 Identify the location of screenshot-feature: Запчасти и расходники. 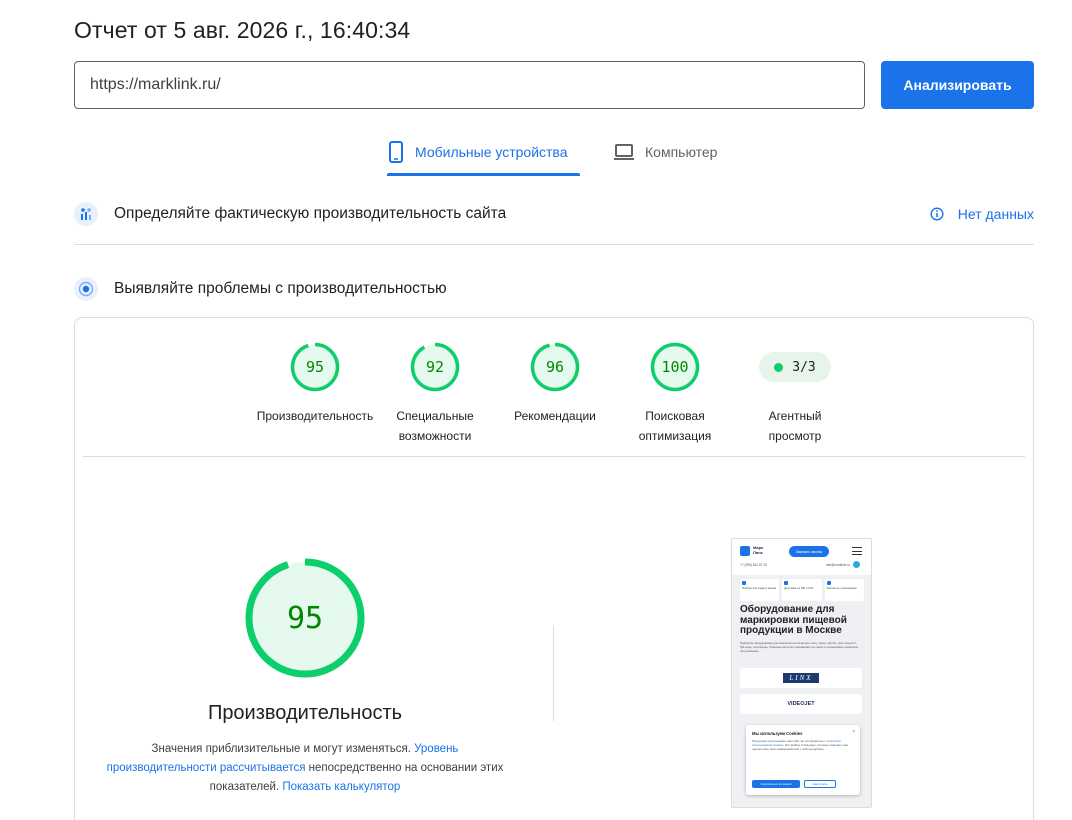
(844, 590).